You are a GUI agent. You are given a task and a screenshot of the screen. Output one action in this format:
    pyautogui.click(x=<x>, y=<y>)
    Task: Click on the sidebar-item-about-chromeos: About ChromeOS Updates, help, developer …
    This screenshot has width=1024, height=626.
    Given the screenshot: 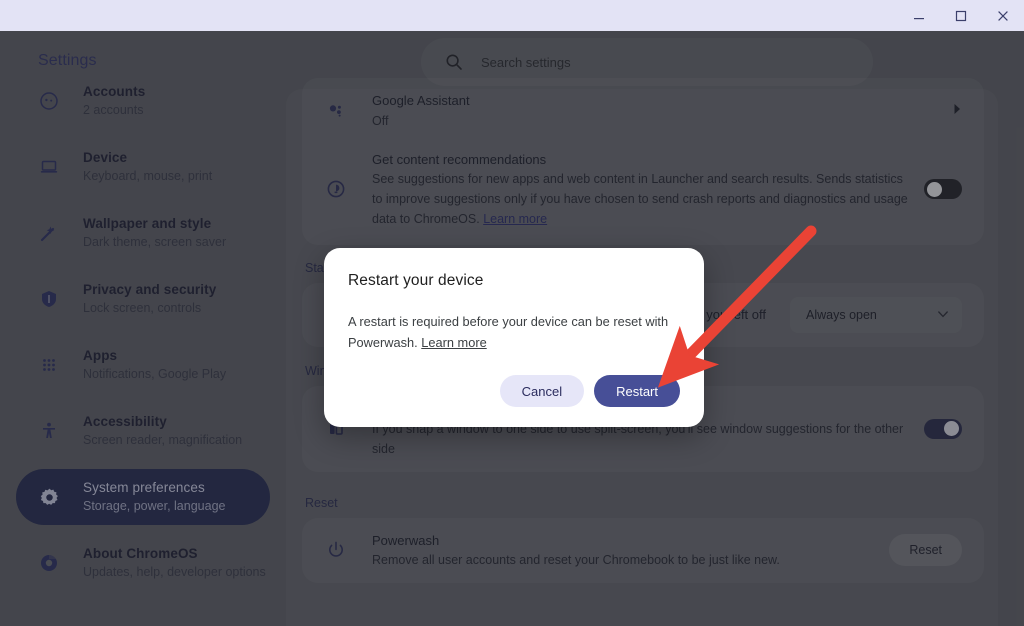 What is the action you would take?
    pyautogui.click(x=143, y=563)
    